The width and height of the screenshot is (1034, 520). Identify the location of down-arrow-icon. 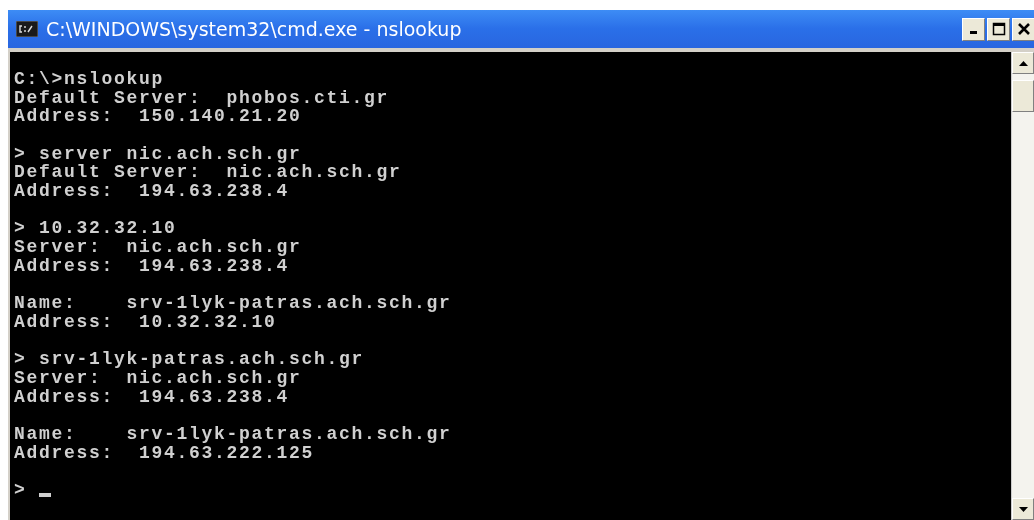
(1023, 509).